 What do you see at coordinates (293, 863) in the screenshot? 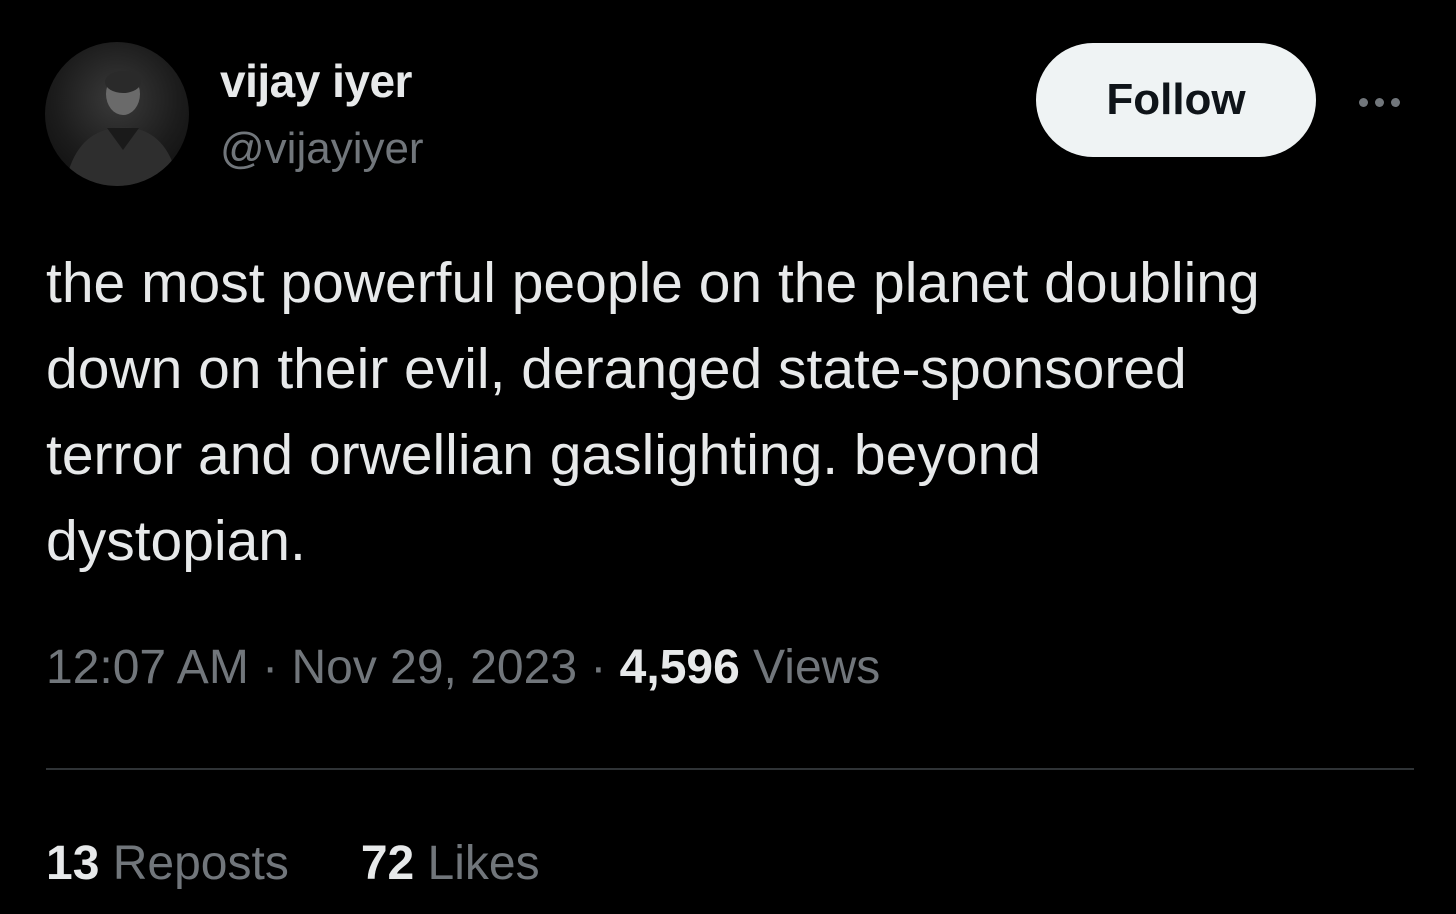
I see `engagement-stats: 13 Reposts 72 Likes` at bounding box center [293, 863].